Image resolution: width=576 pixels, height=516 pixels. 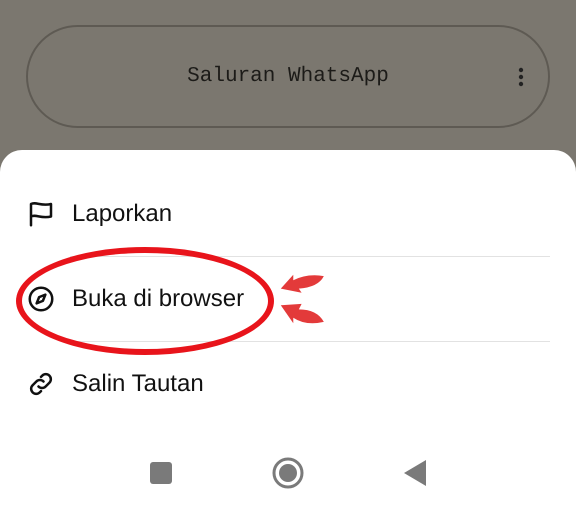 I want to click on more-icon, so click(x=521, y=76).